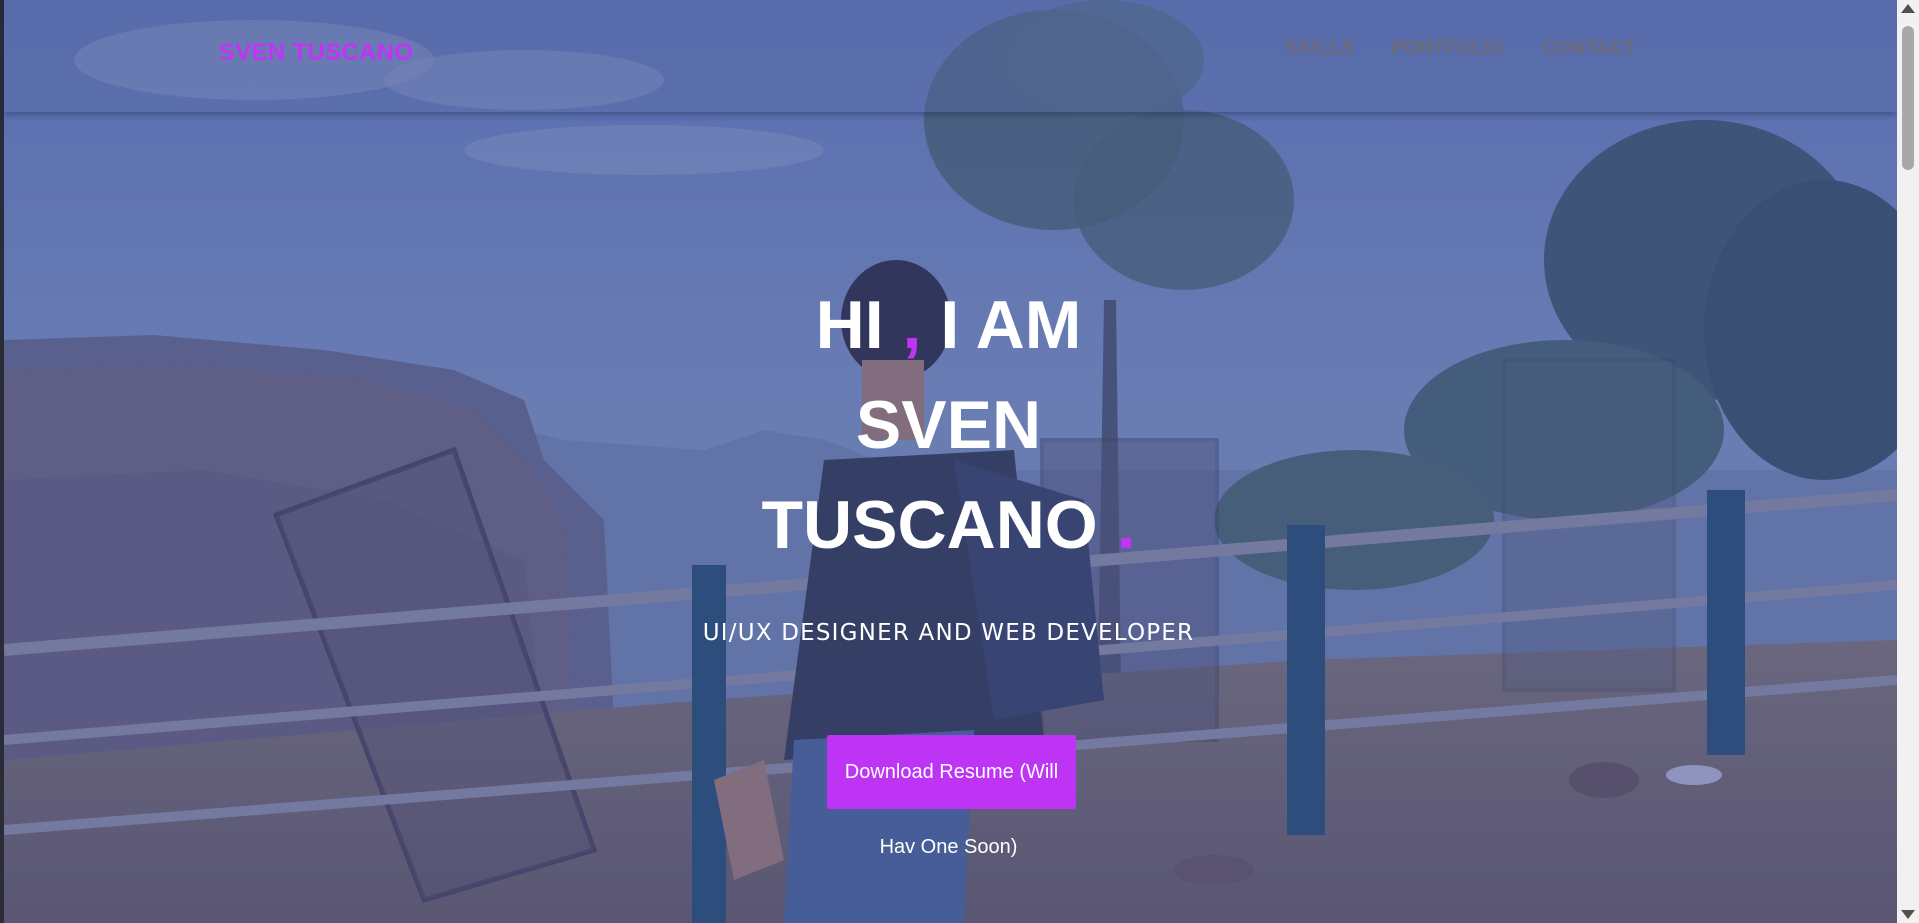  I want to click on hero-headline-line3: TUSCANO ., so click(948, 525).